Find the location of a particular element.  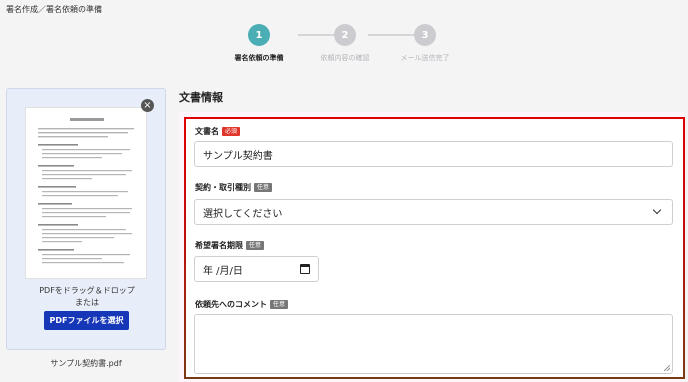

contract-type-label: 契約・取引種別 任意 is located at coordinates (234, 187).